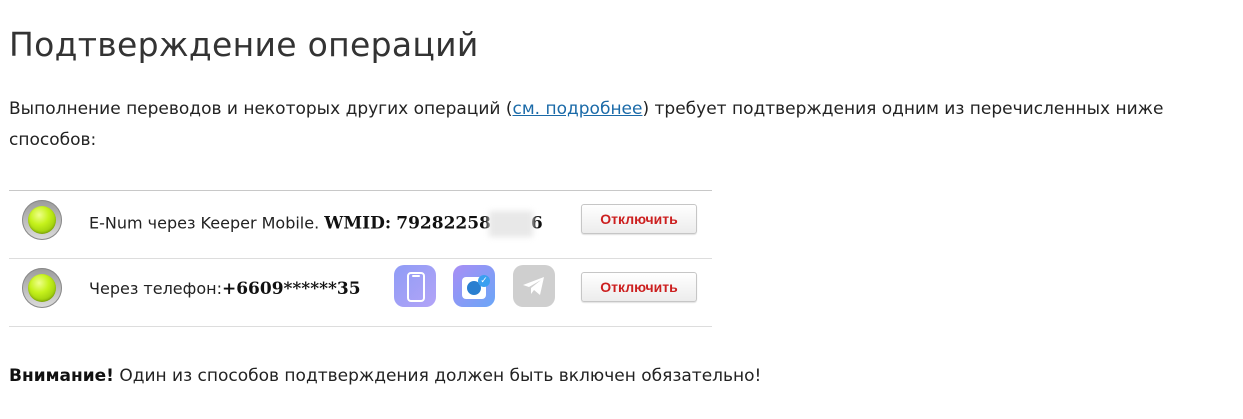 The image size is (1243, 419). What do you see at coordinates (639, 219) in the screenshot?
I see `disable-enum-button: Отключить` at bounding box center [639, 219].